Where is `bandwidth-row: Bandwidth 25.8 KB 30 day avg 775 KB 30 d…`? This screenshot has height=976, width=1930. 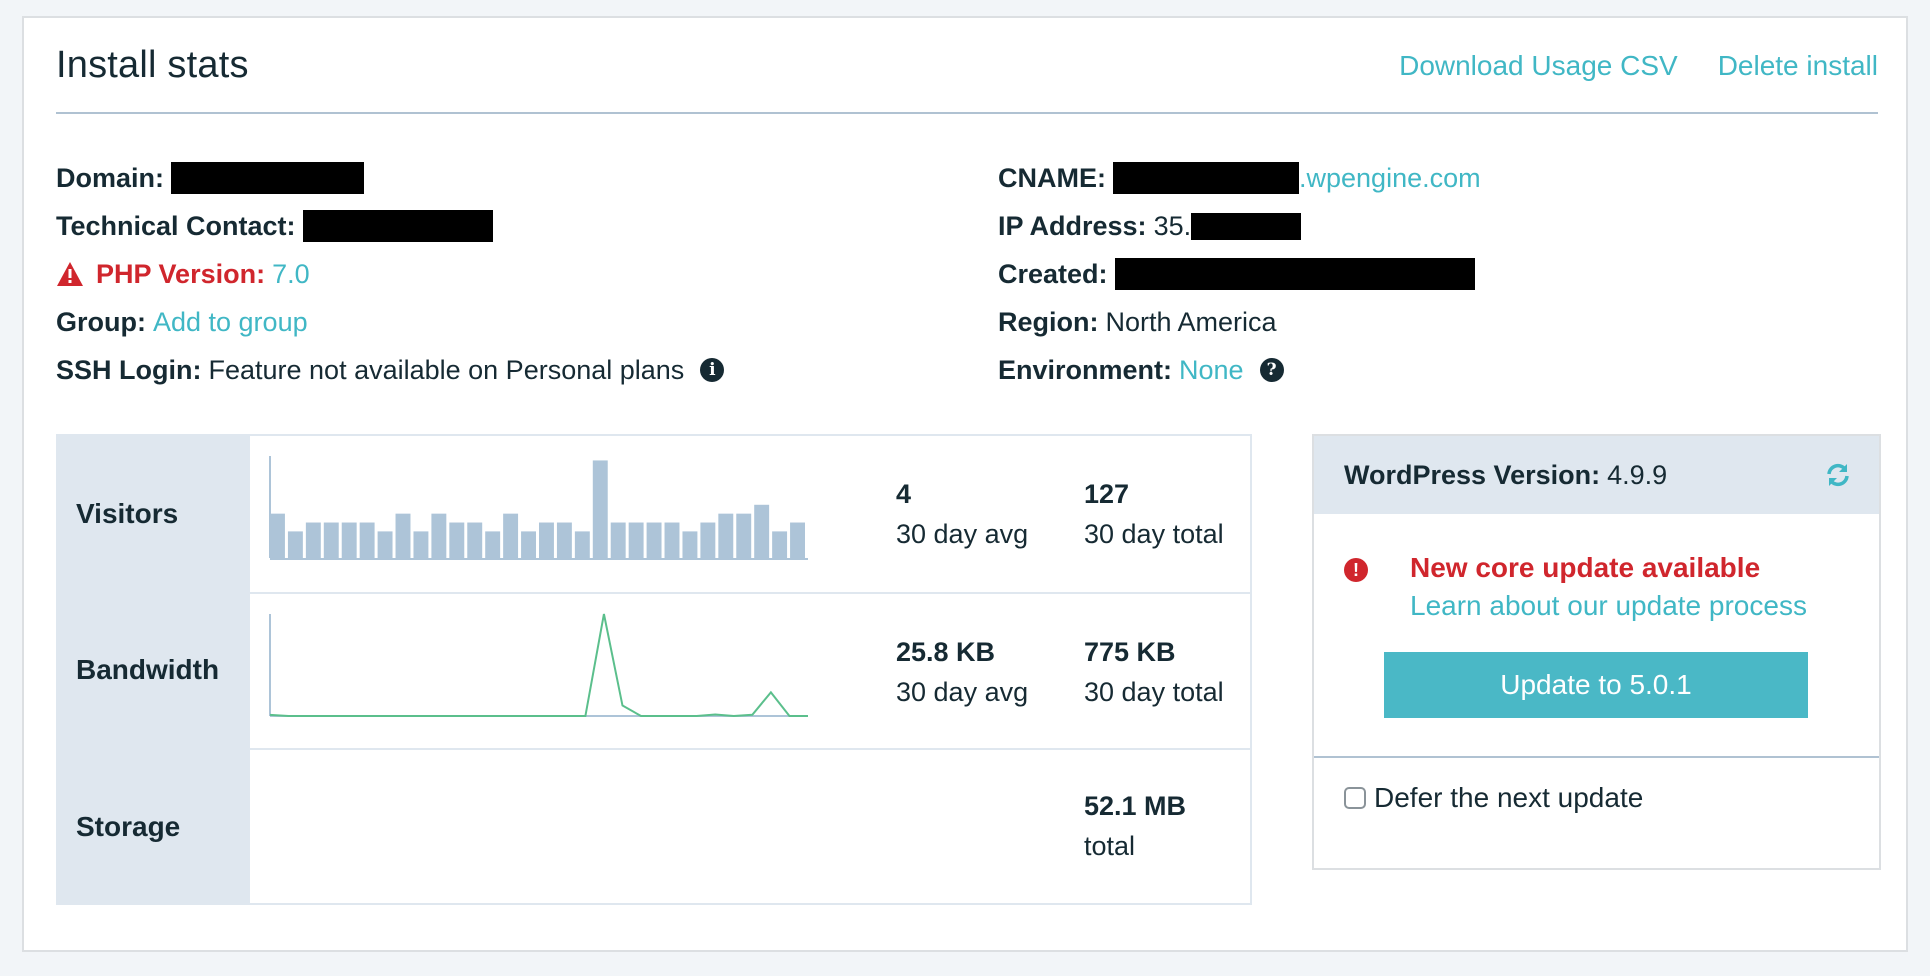 bandwidth-row: Bandwidth 25.8 KB 30 day avg 775 KB 30 d… is located at coordinates (654, 670).